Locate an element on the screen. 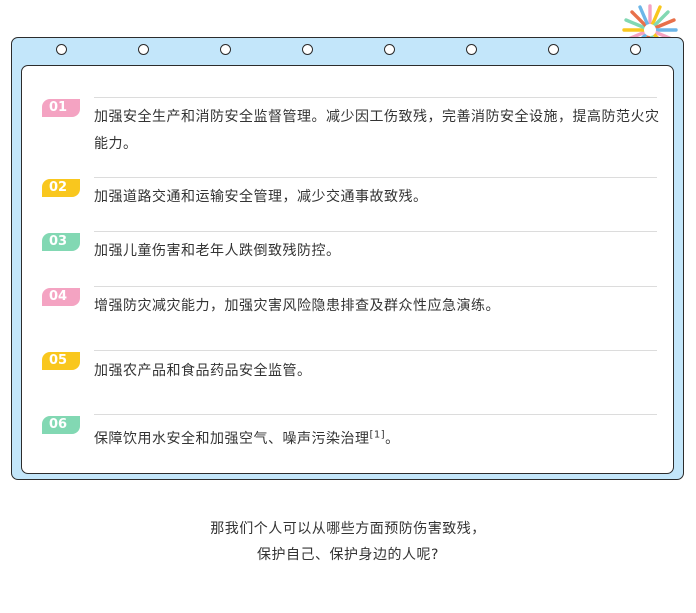  item-text-tail: 。 is located at coordinates (392, 439).